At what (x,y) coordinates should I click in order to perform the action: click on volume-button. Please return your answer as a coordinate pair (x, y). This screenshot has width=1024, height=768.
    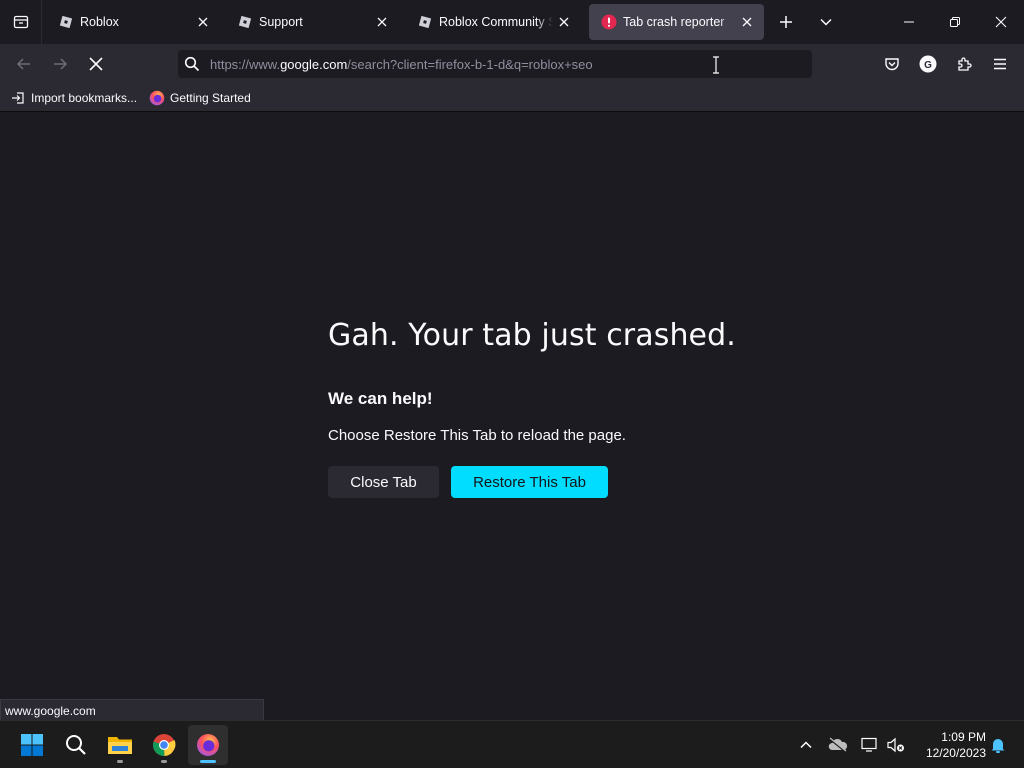
    Looking at the image, I should click on (896, 745).